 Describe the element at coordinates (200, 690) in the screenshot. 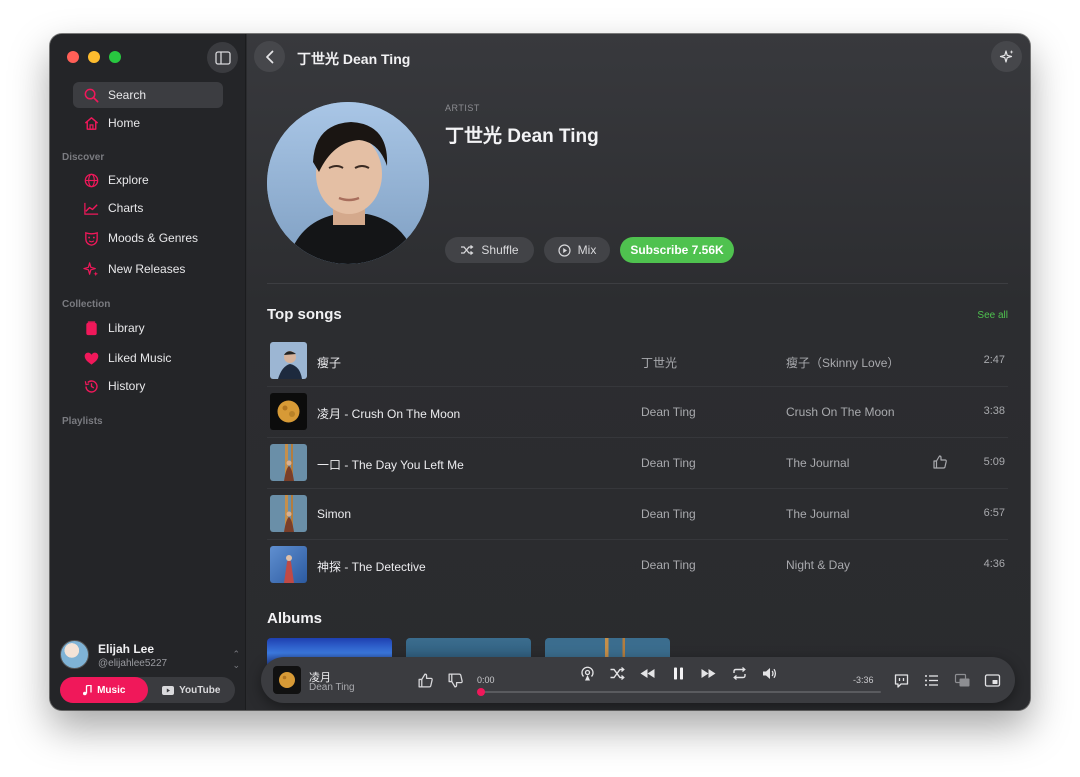

I see `source-youtube-label: YouTube` at that location.